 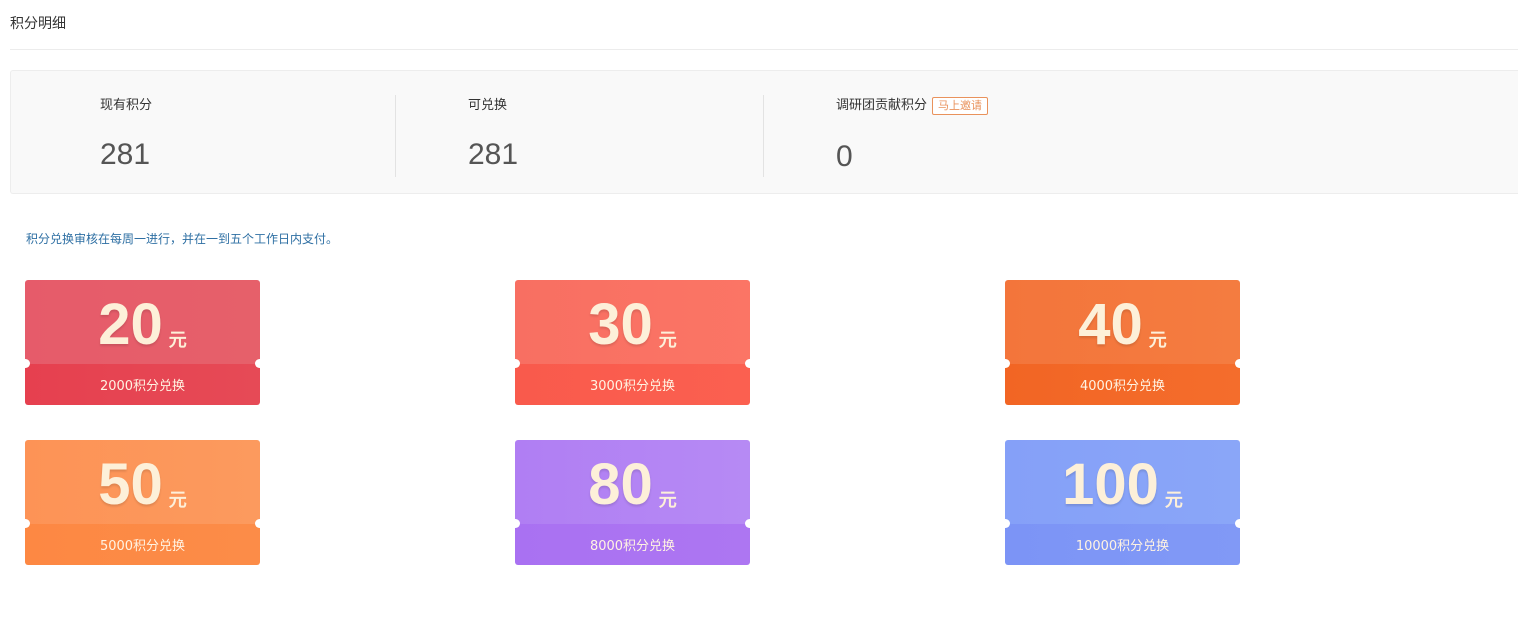 I want to click on coupon-caption: 8000积分兑换, so click(x=632, y=544).